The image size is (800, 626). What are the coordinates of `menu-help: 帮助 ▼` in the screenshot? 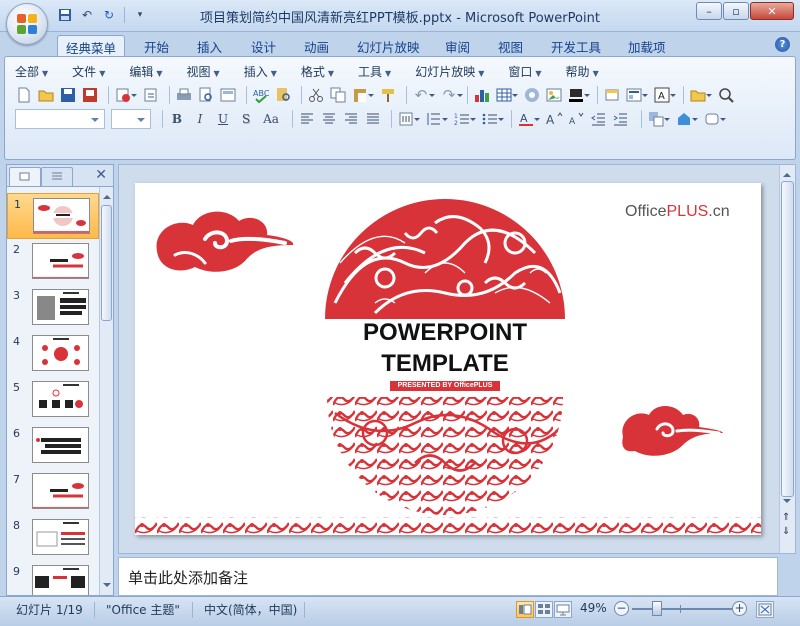 It's located at (582, 72).